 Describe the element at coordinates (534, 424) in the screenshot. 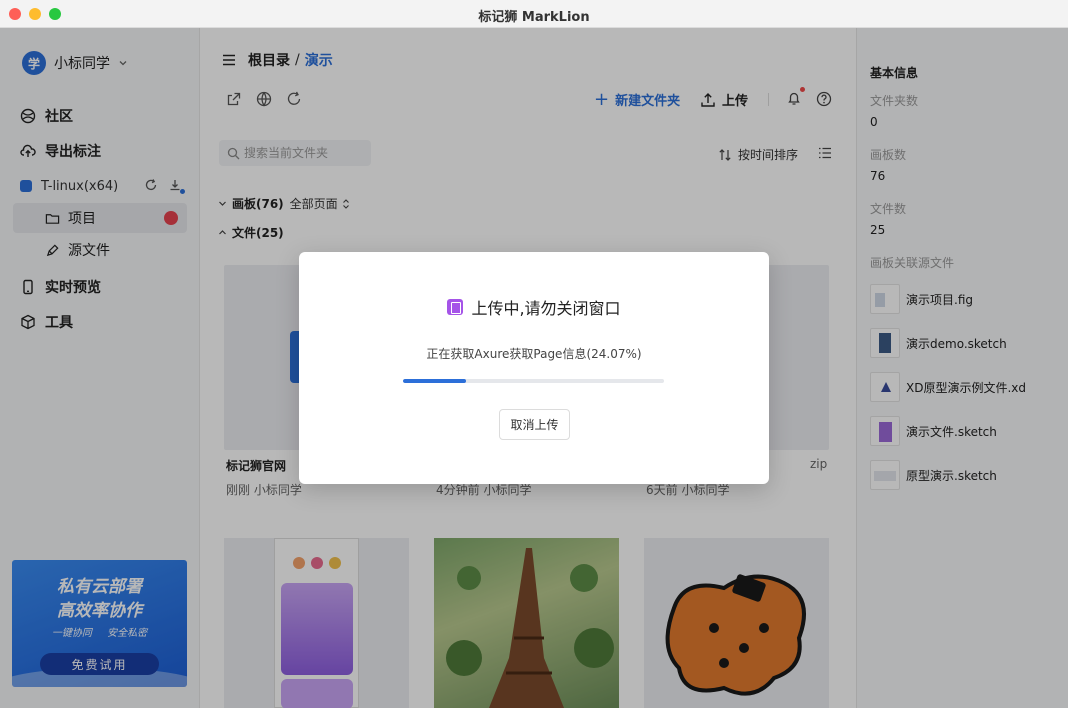

I see `cancel-upload-button: 取消上传` at that location.